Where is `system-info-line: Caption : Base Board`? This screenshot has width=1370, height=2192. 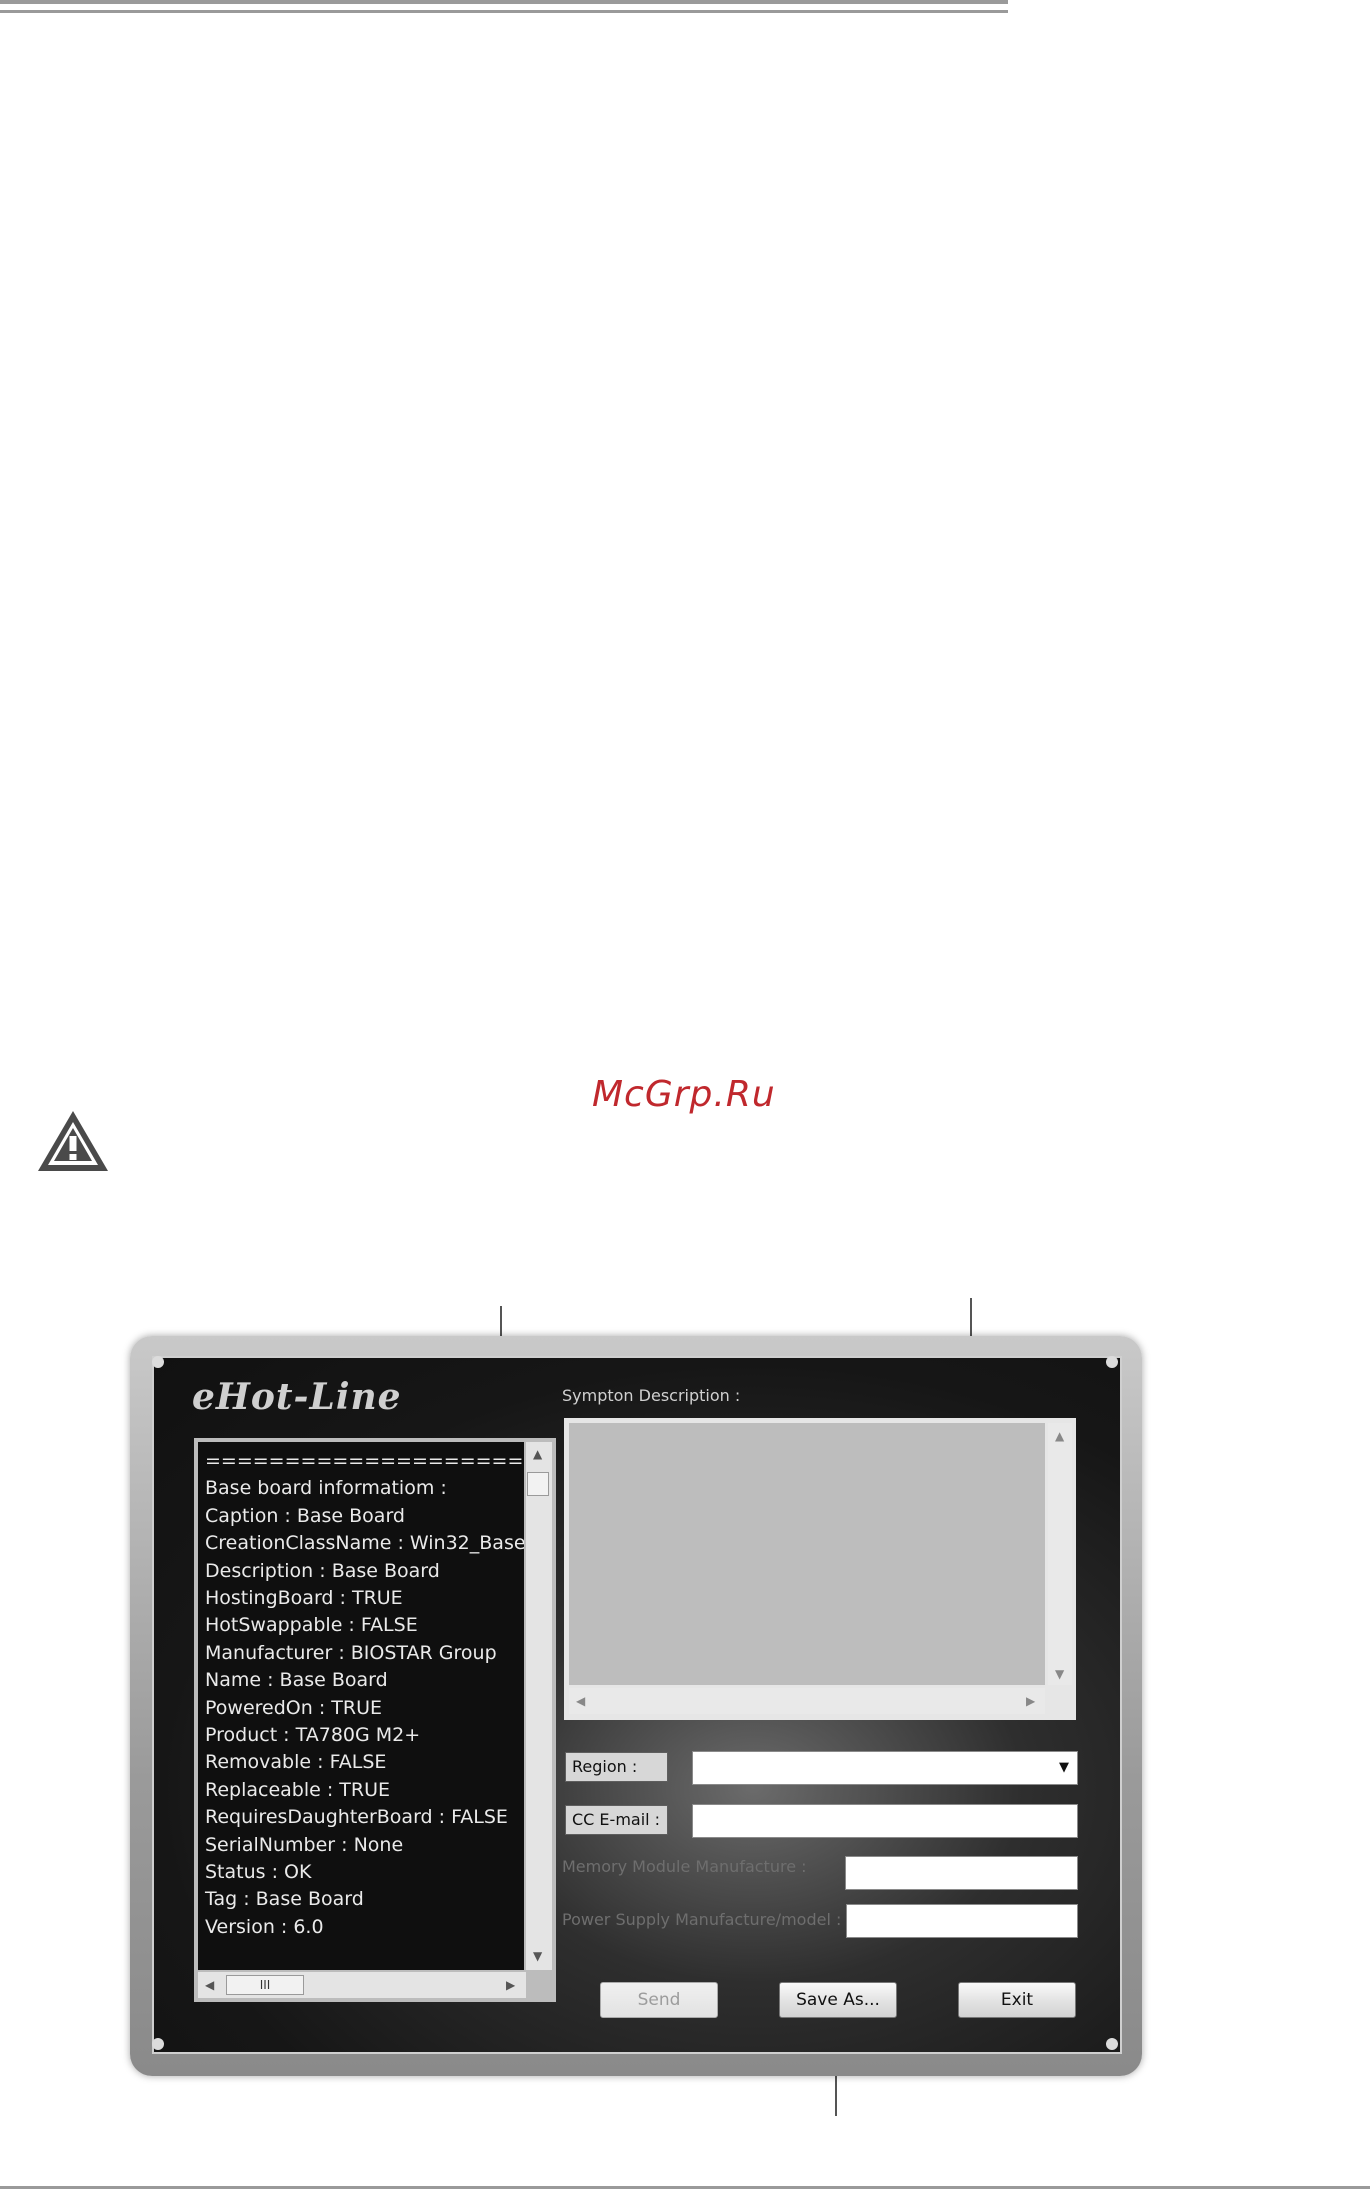 system-info-line: Caption : Base Board is located at coordinates (305, 1515).